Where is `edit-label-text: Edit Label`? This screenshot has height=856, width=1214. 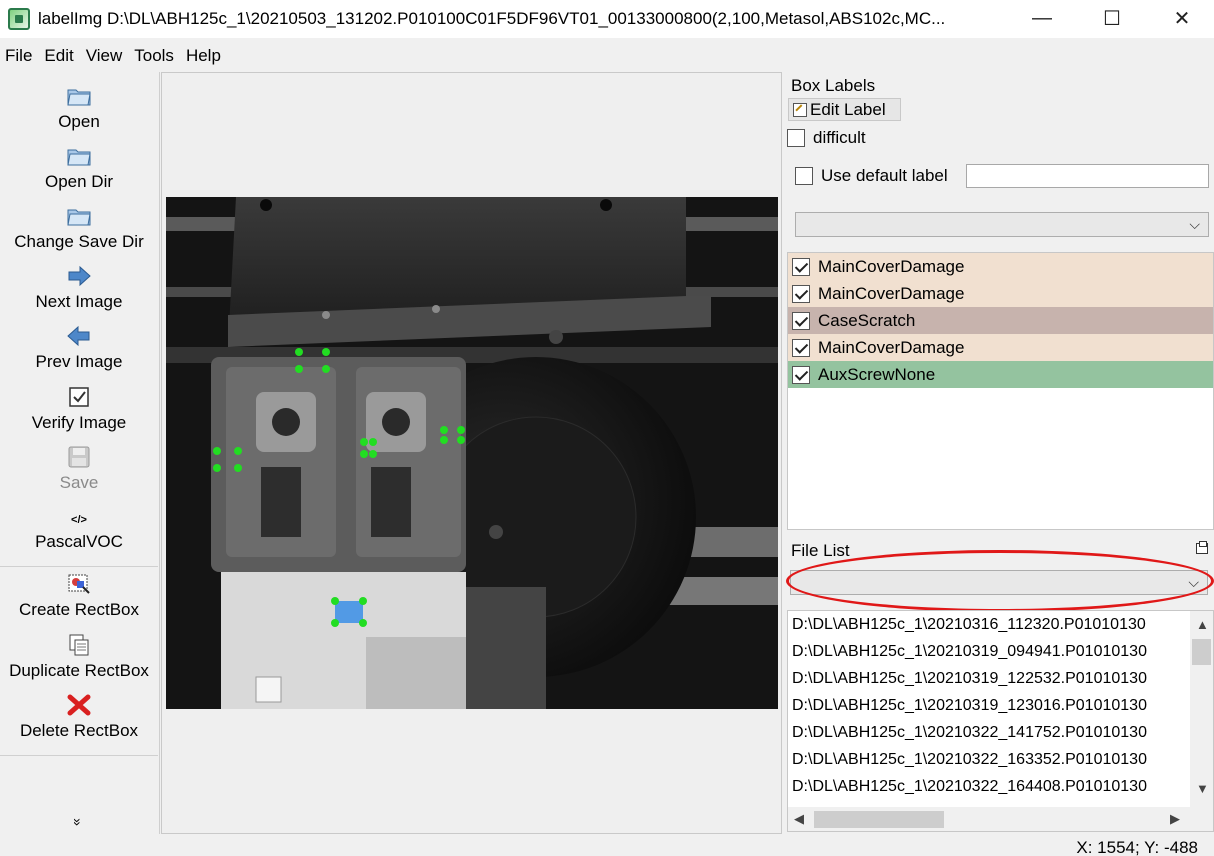 edit-label-text: Edit Label is located at coordinates (848, 109).